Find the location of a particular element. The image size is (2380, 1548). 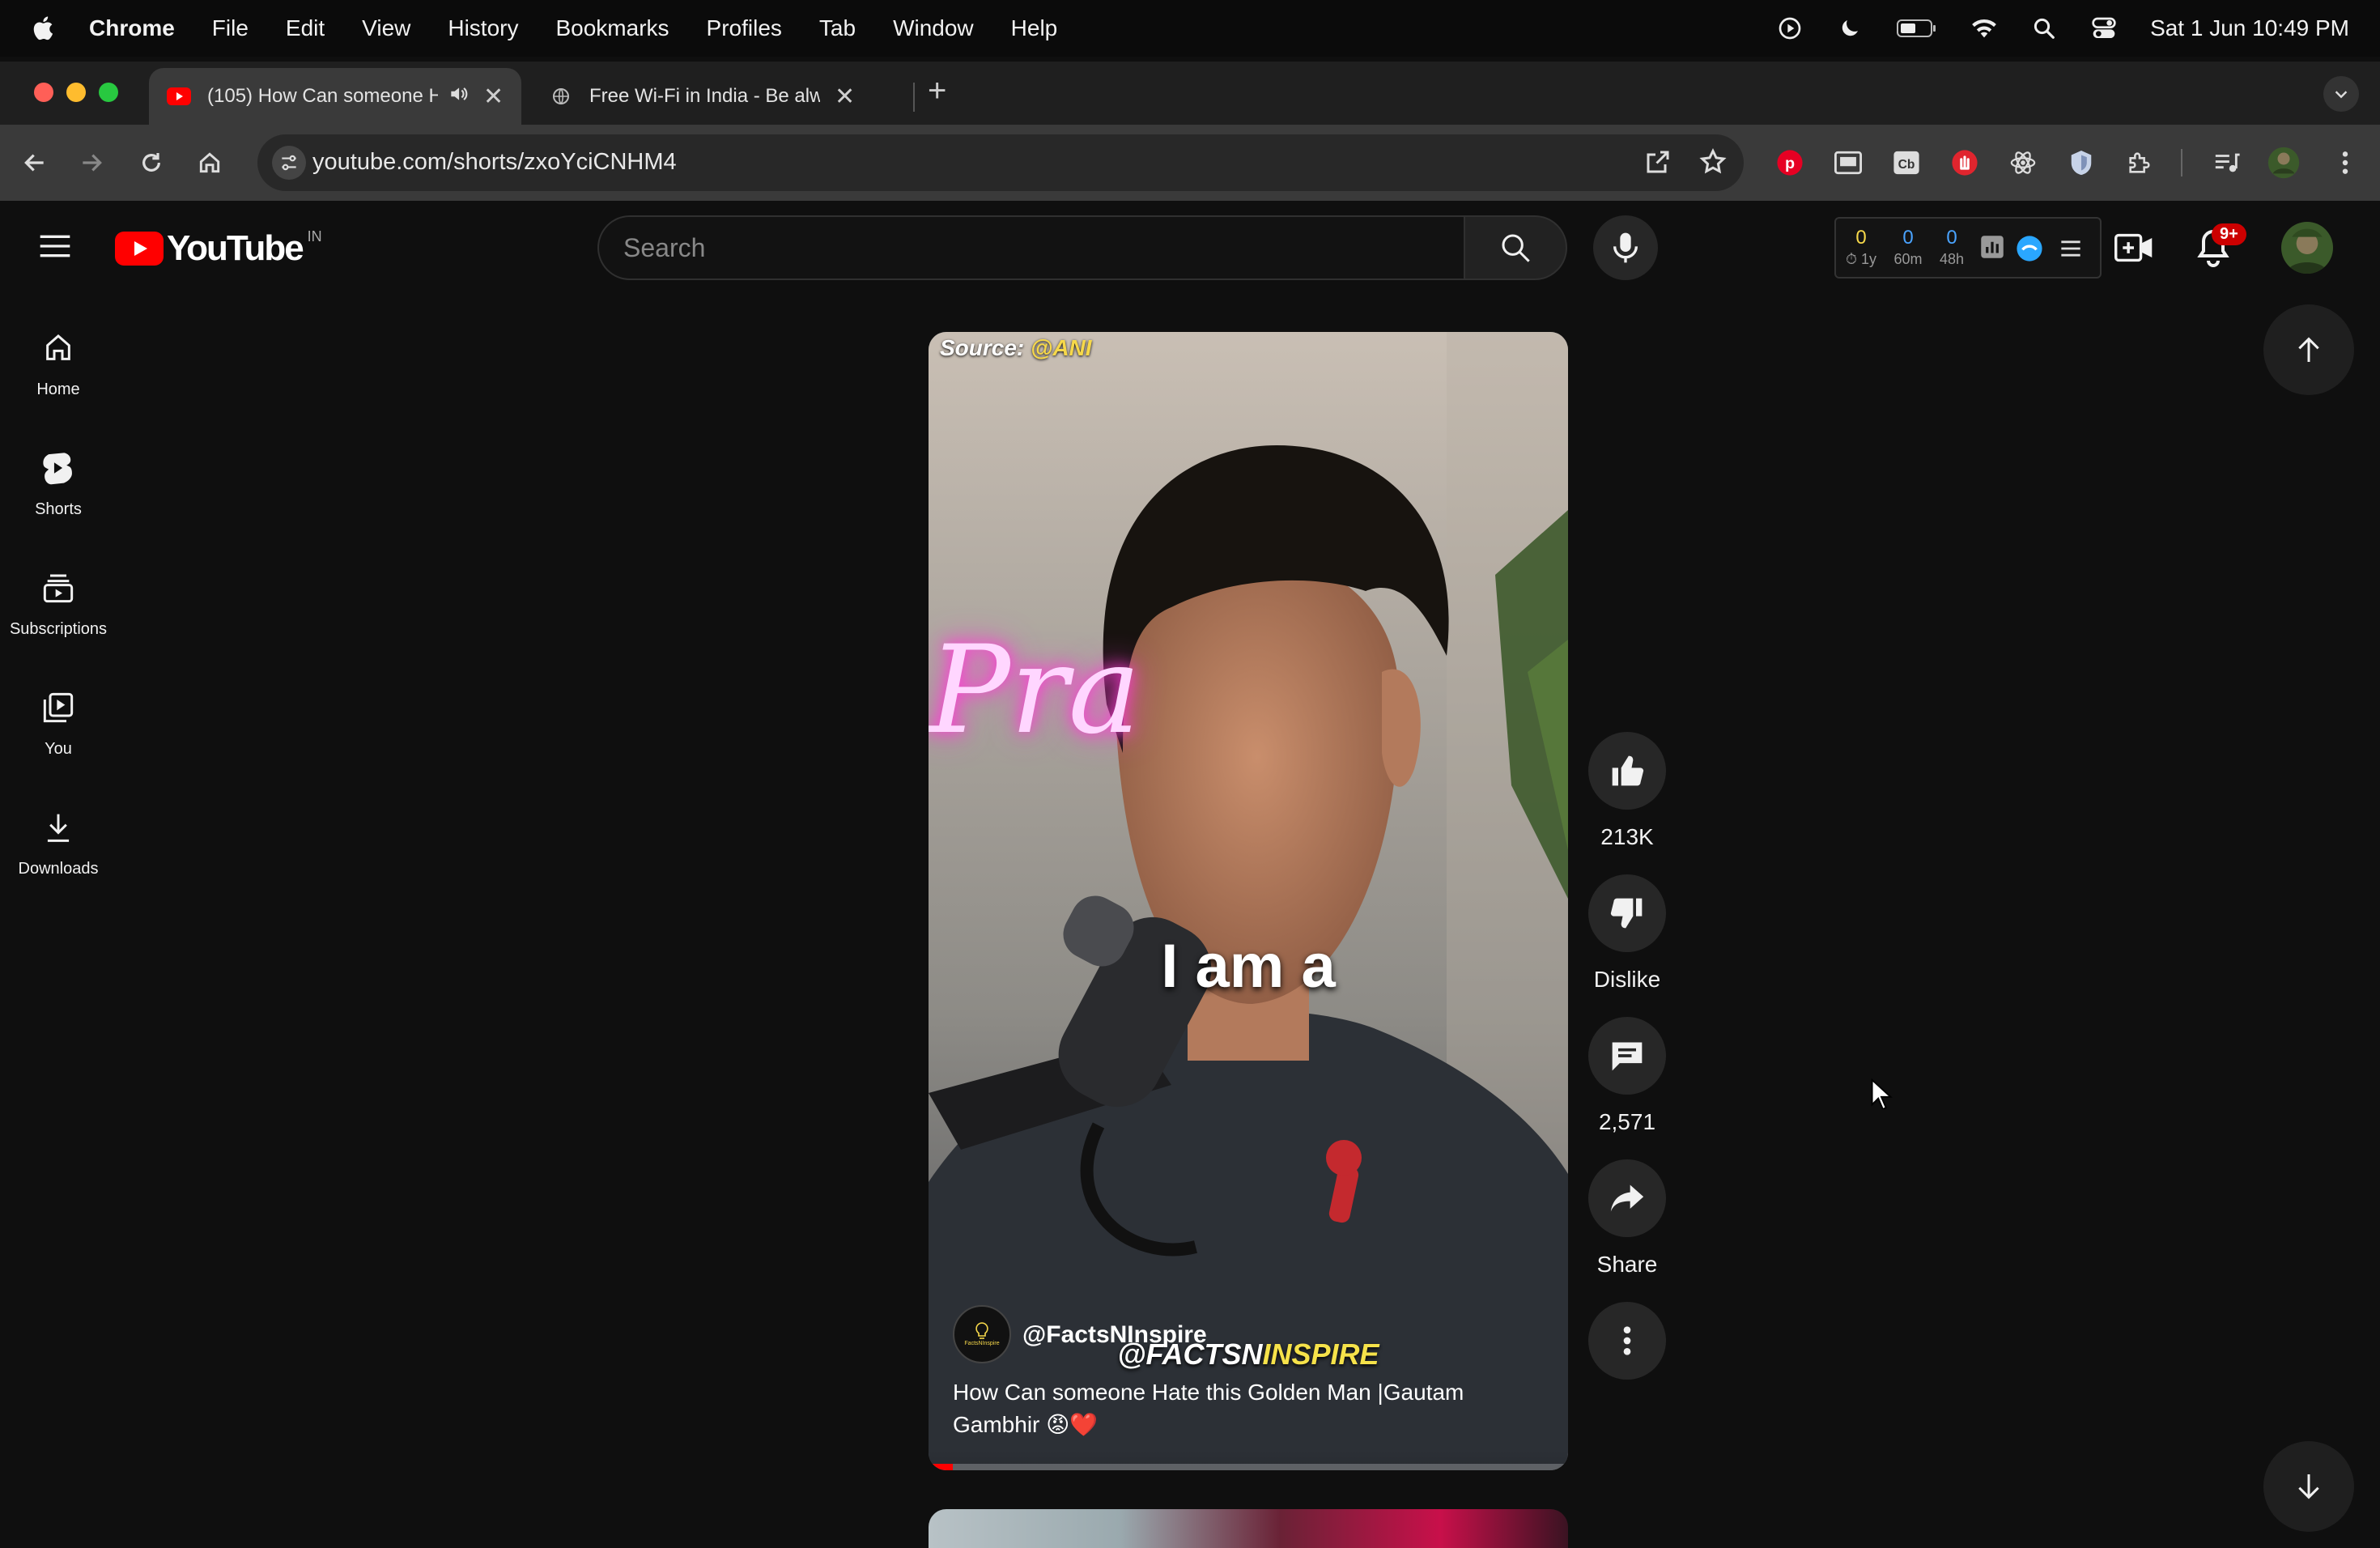

menu-window: Window is located at coordinates (934, 28).